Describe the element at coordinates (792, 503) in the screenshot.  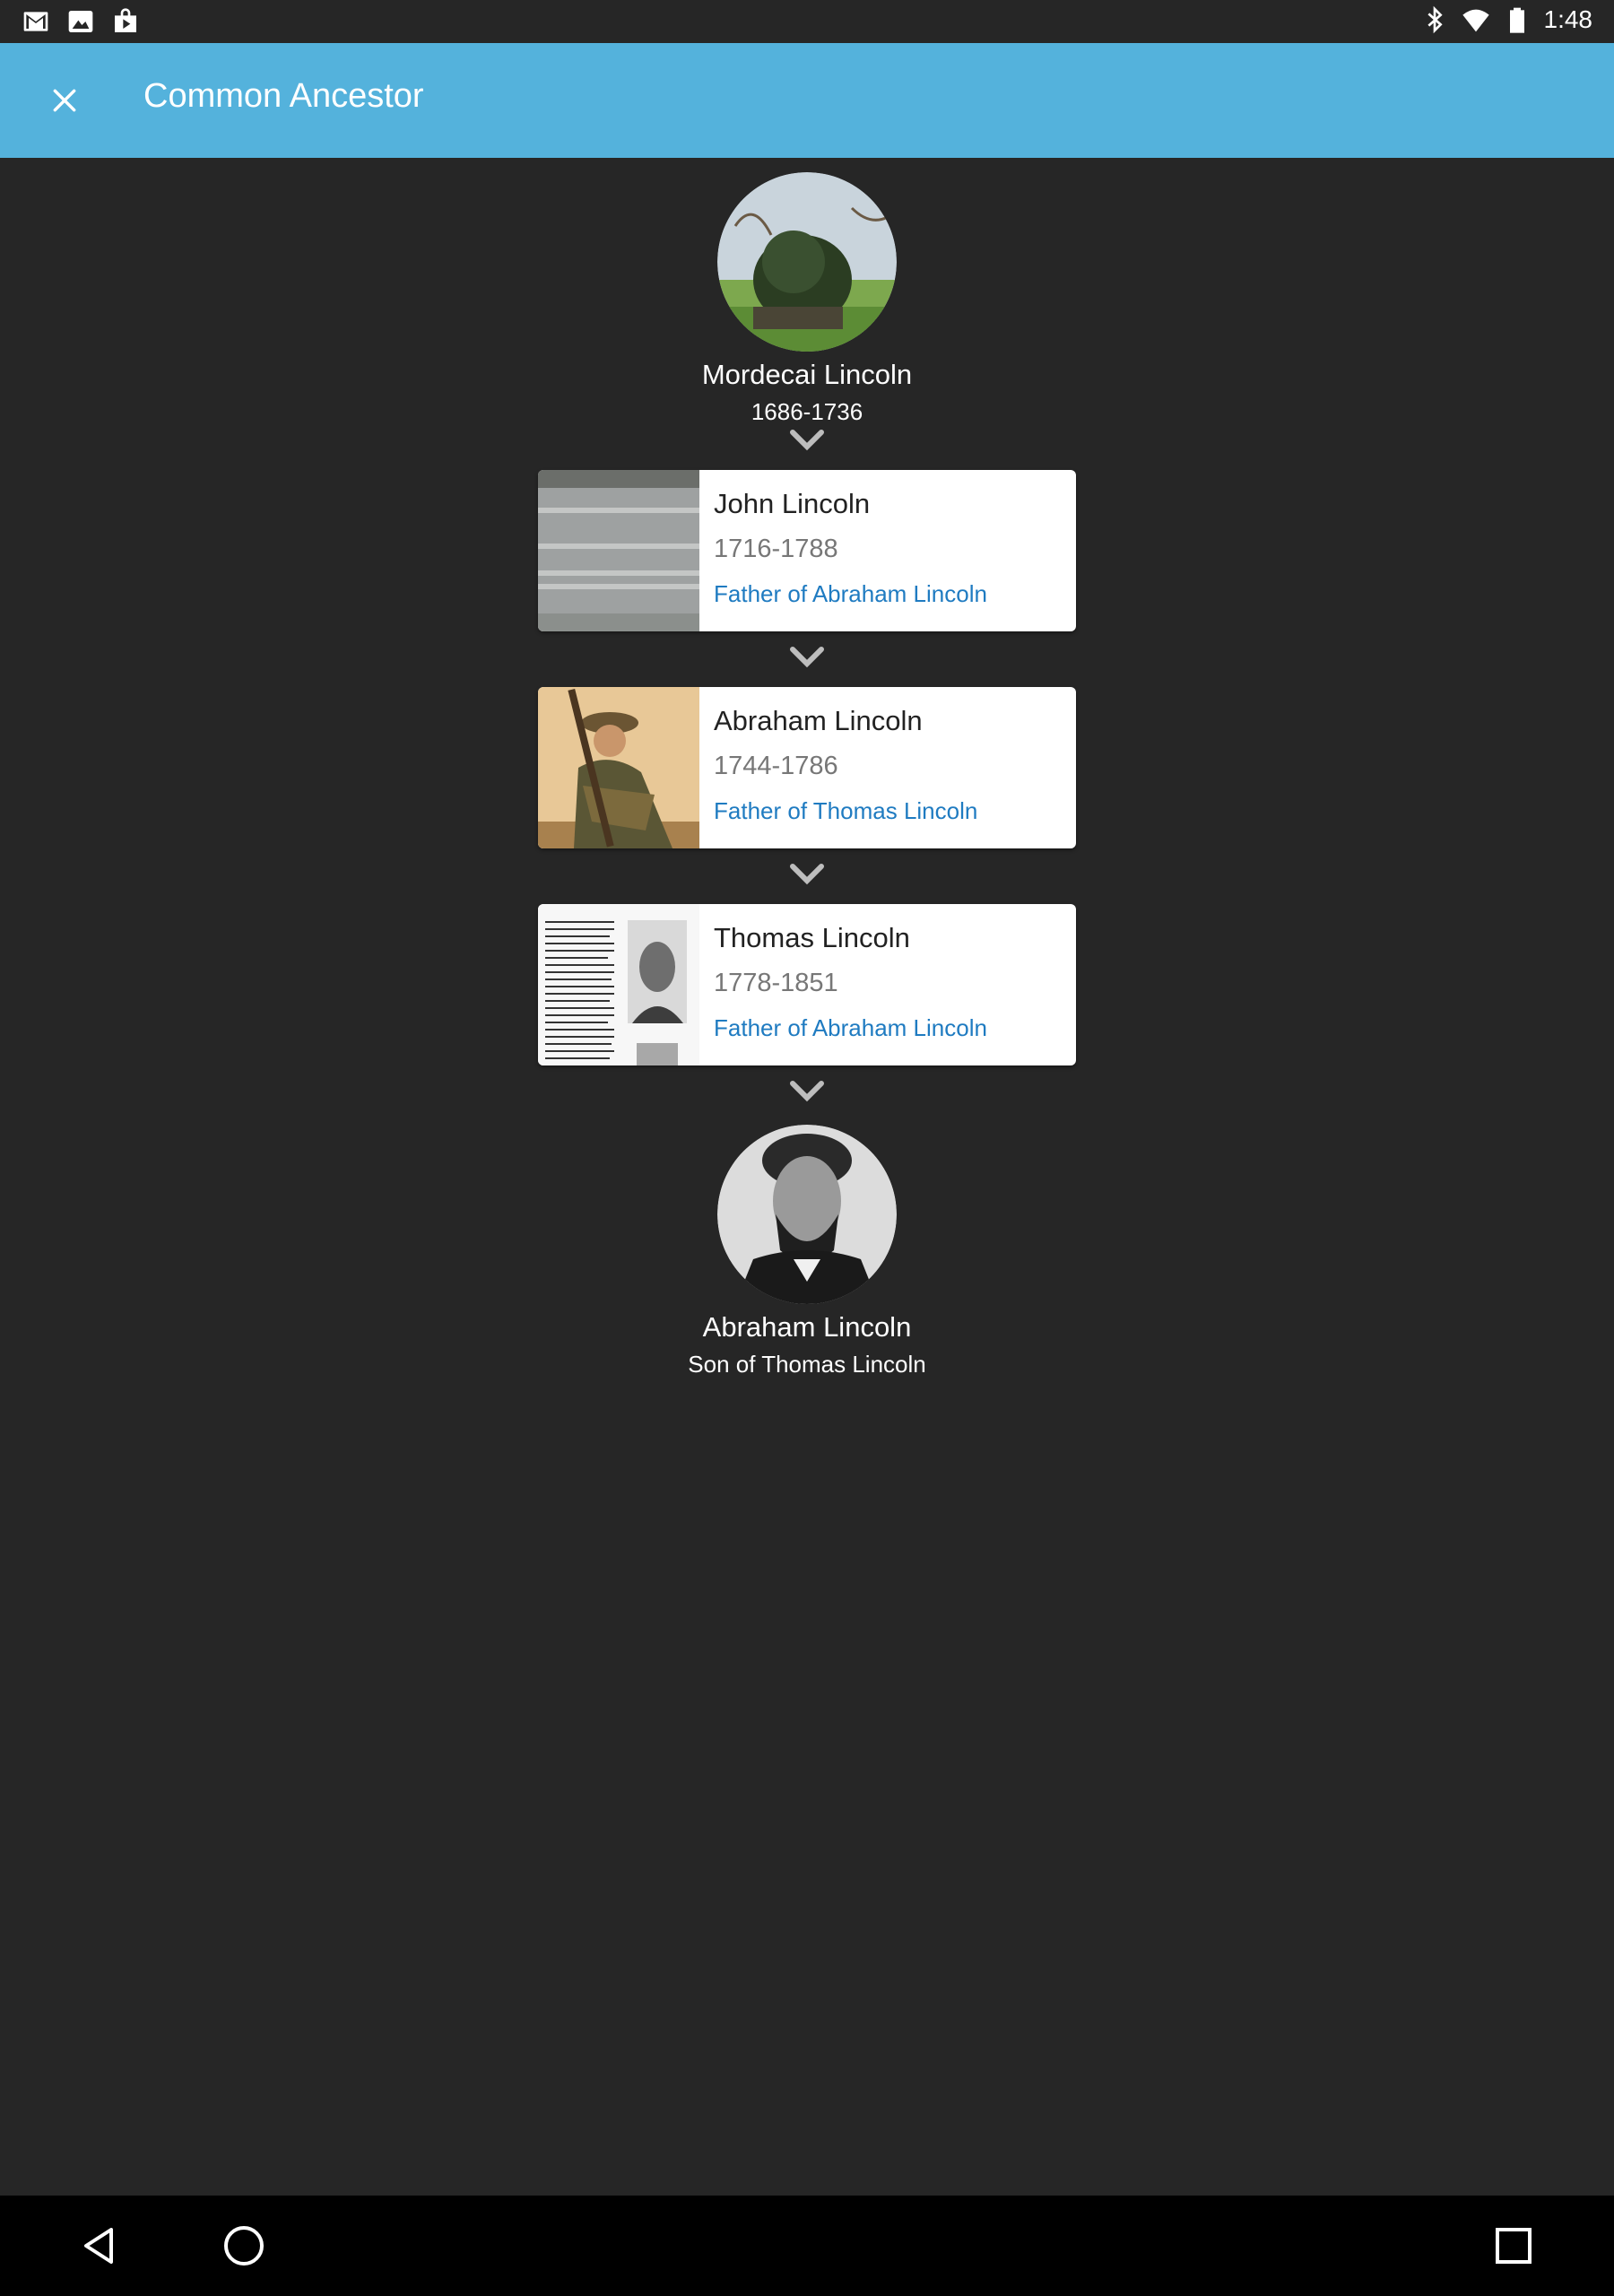
I see `card-name: John Lincoln` at that location.